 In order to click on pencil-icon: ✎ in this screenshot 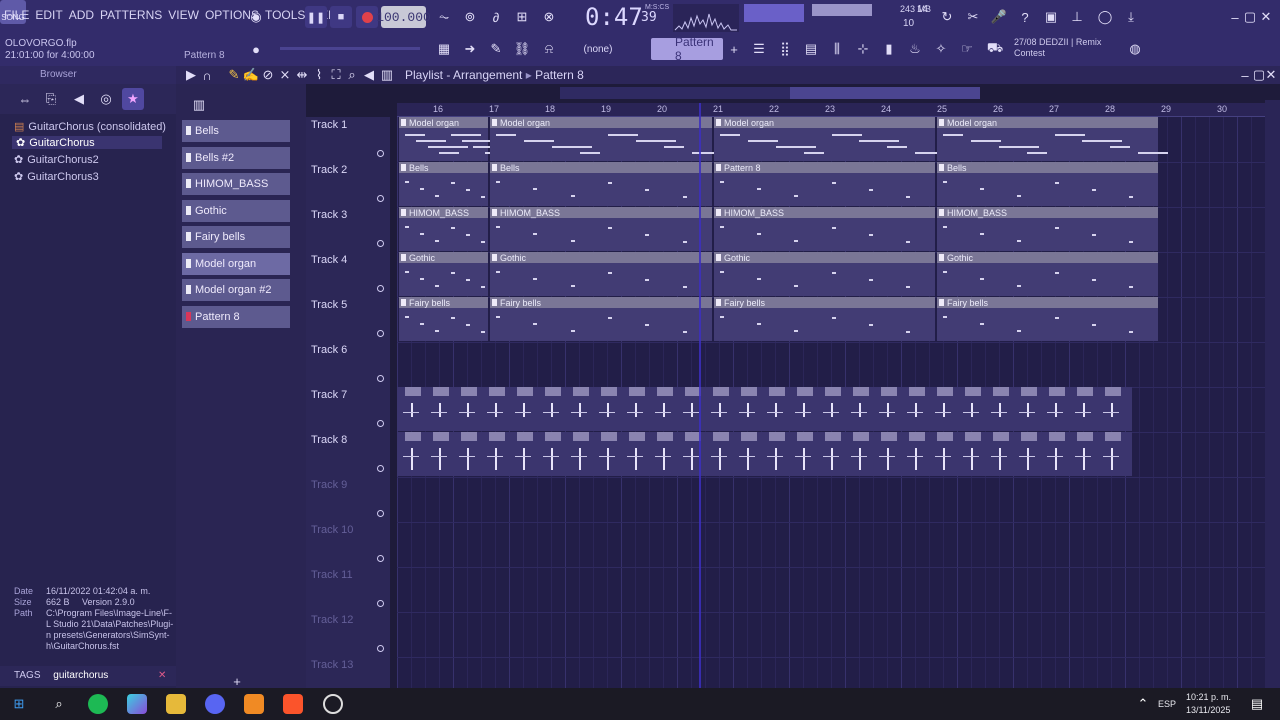, I will do `click(496, 49)`.